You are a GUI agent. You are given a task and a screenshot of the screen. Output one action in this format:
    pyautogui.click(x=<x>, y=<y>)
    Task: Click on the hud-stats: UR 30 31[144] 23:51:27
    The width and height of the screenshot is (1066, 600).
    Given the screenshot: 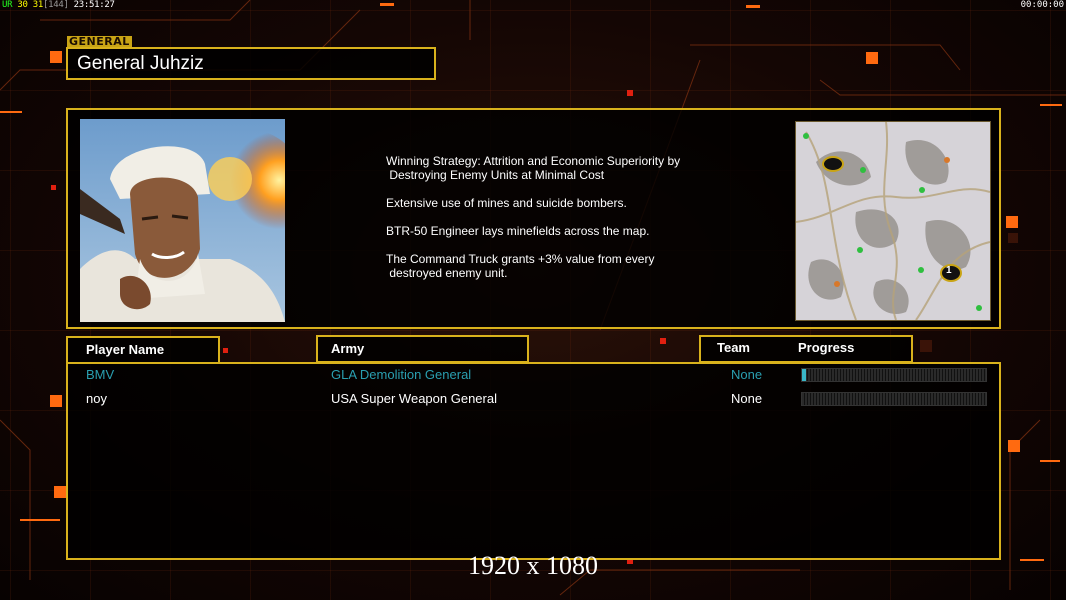 What is the action you would take?
    pyautogui.click(x=58, y=5)
    